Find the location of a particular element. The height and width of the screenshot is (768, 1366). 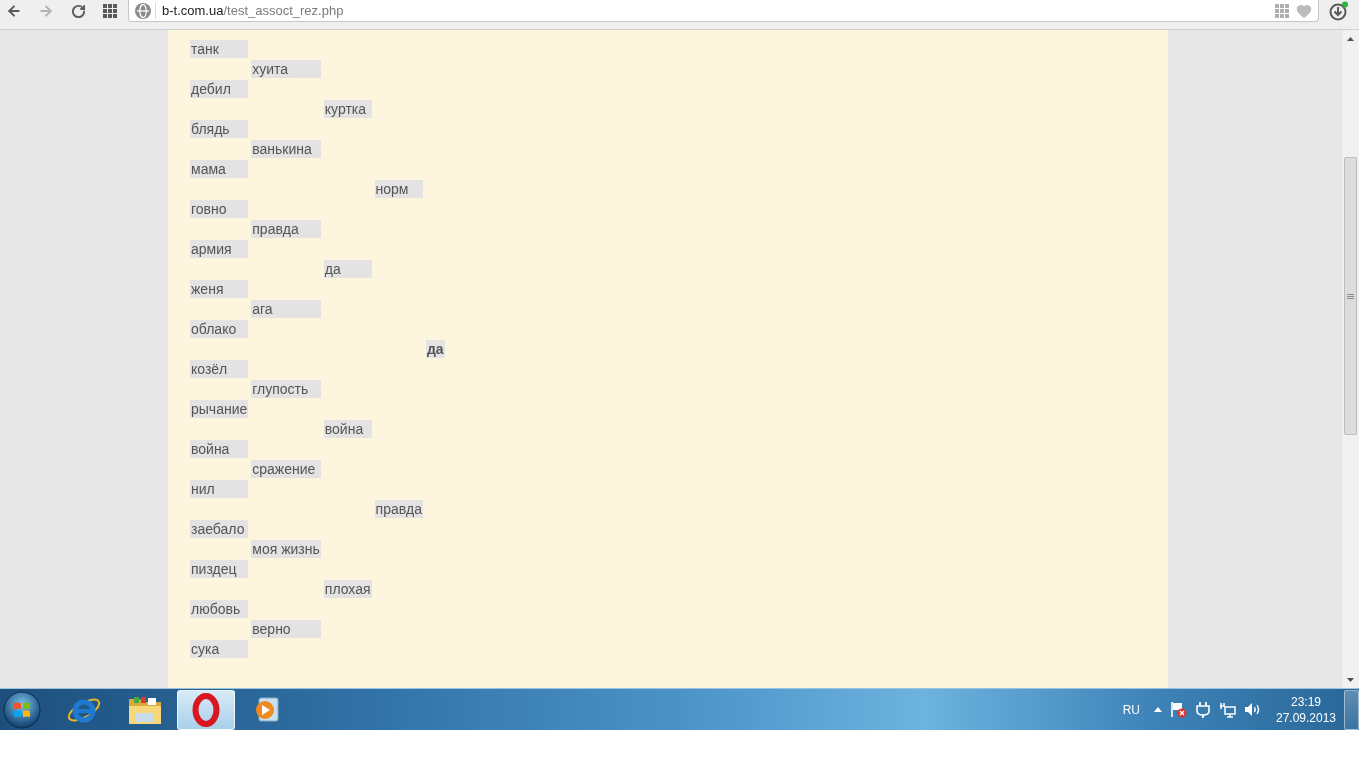

speaker-icon is located at coordinates (1252, 709).